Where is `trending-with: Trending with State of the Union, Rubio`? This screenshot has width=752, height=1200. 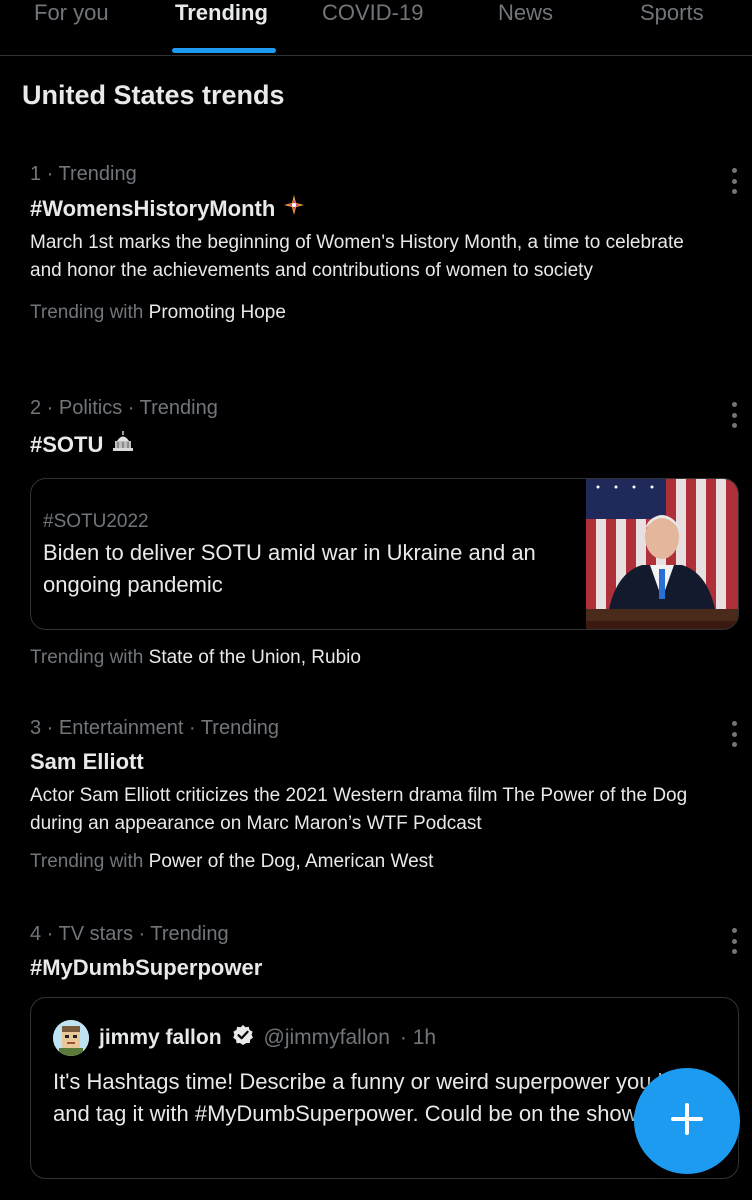
trending-with: Trending with State of the Union, Rubio is located at coordinates (380, 658).